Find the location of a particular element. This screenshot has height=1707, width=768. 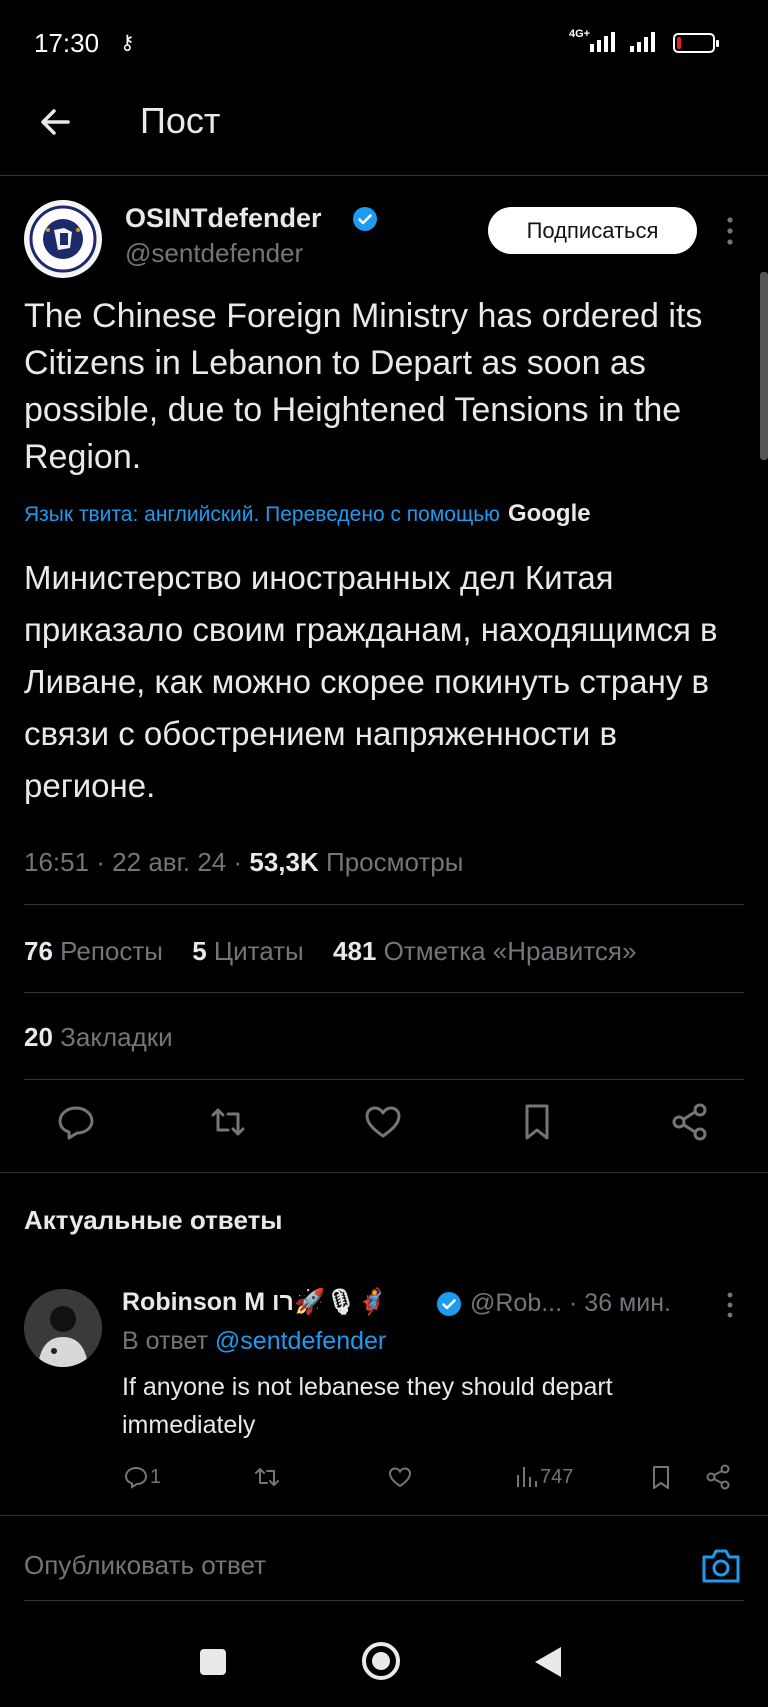

author-name: OSINTdefender is located at coordinates (223, 218).